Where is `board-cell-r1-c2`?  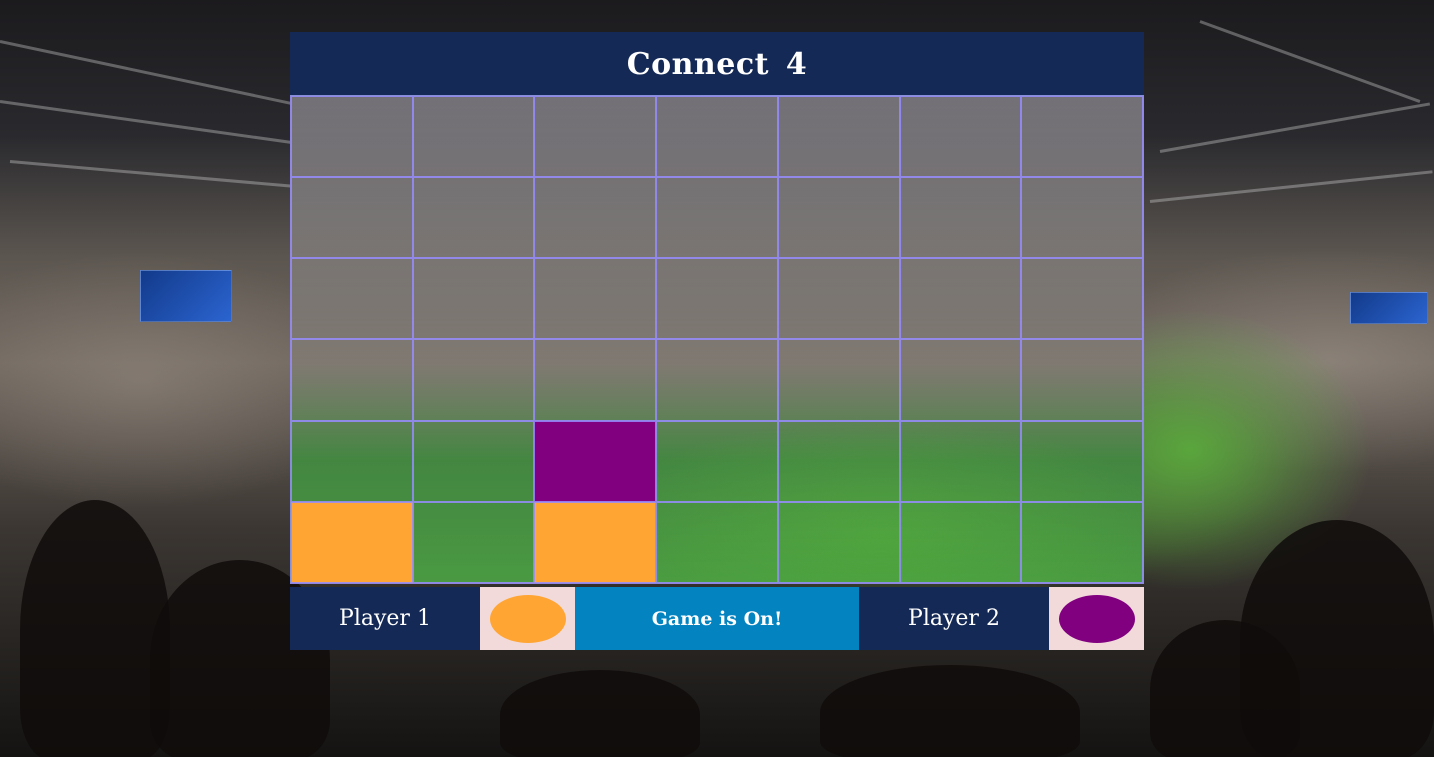 board-cell-r1-c2 is located at coordinates (473, 137).